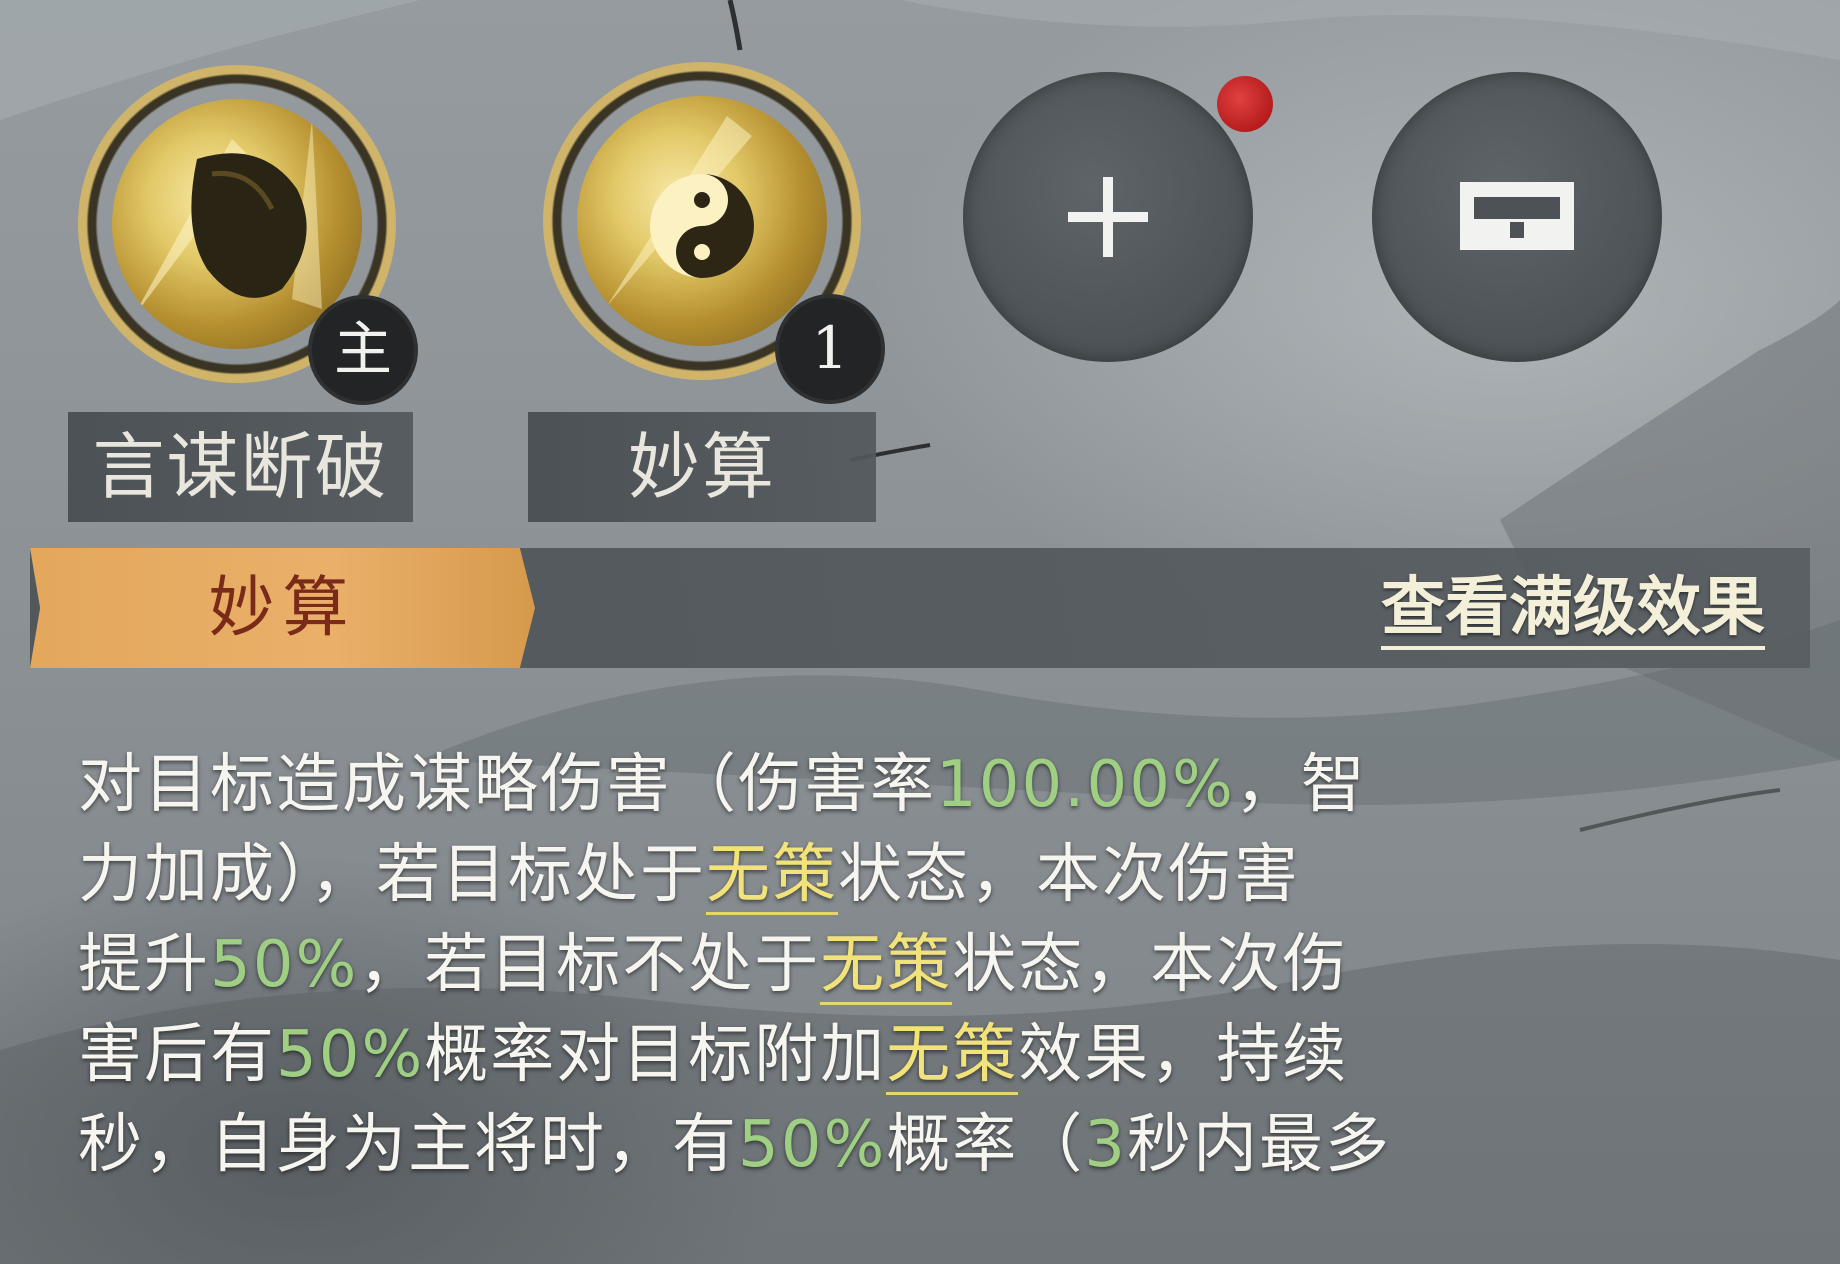 Image resolution: width=1840 pixels, height=1264 pixels. What do you see at coordinates (1105, 1145) in the screenshot?
I see `value-number: 3` at bounding box center [1105, 1145].